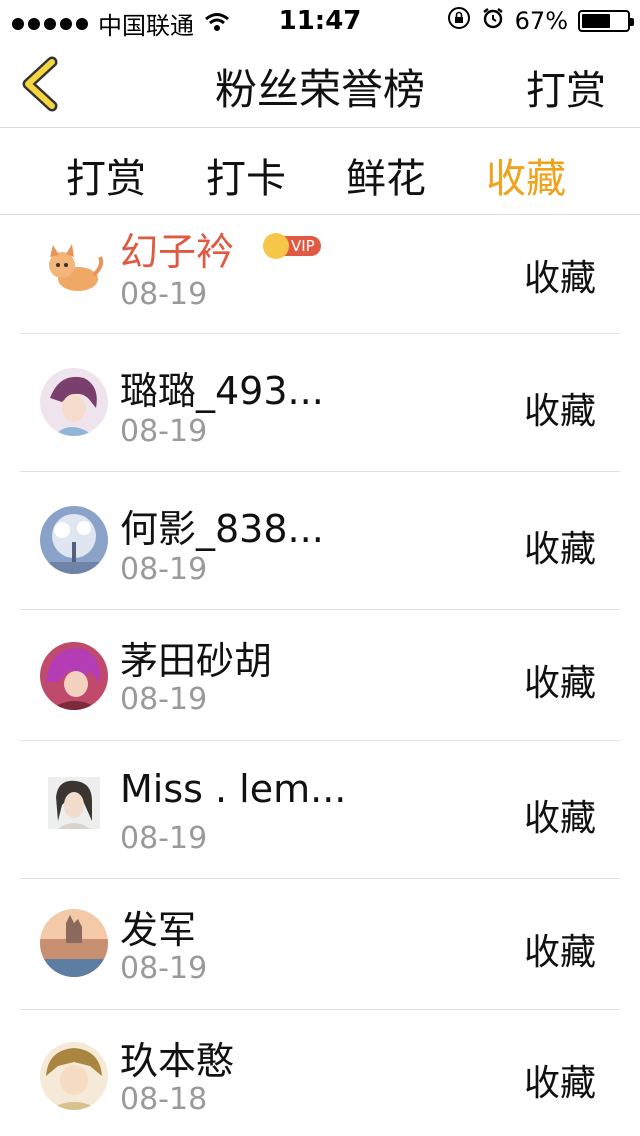 The height and width of the screenshot is (1136, 640). Describe the element at coordinates (596, 21) in the screenshot. I see `battery-level` at that location.